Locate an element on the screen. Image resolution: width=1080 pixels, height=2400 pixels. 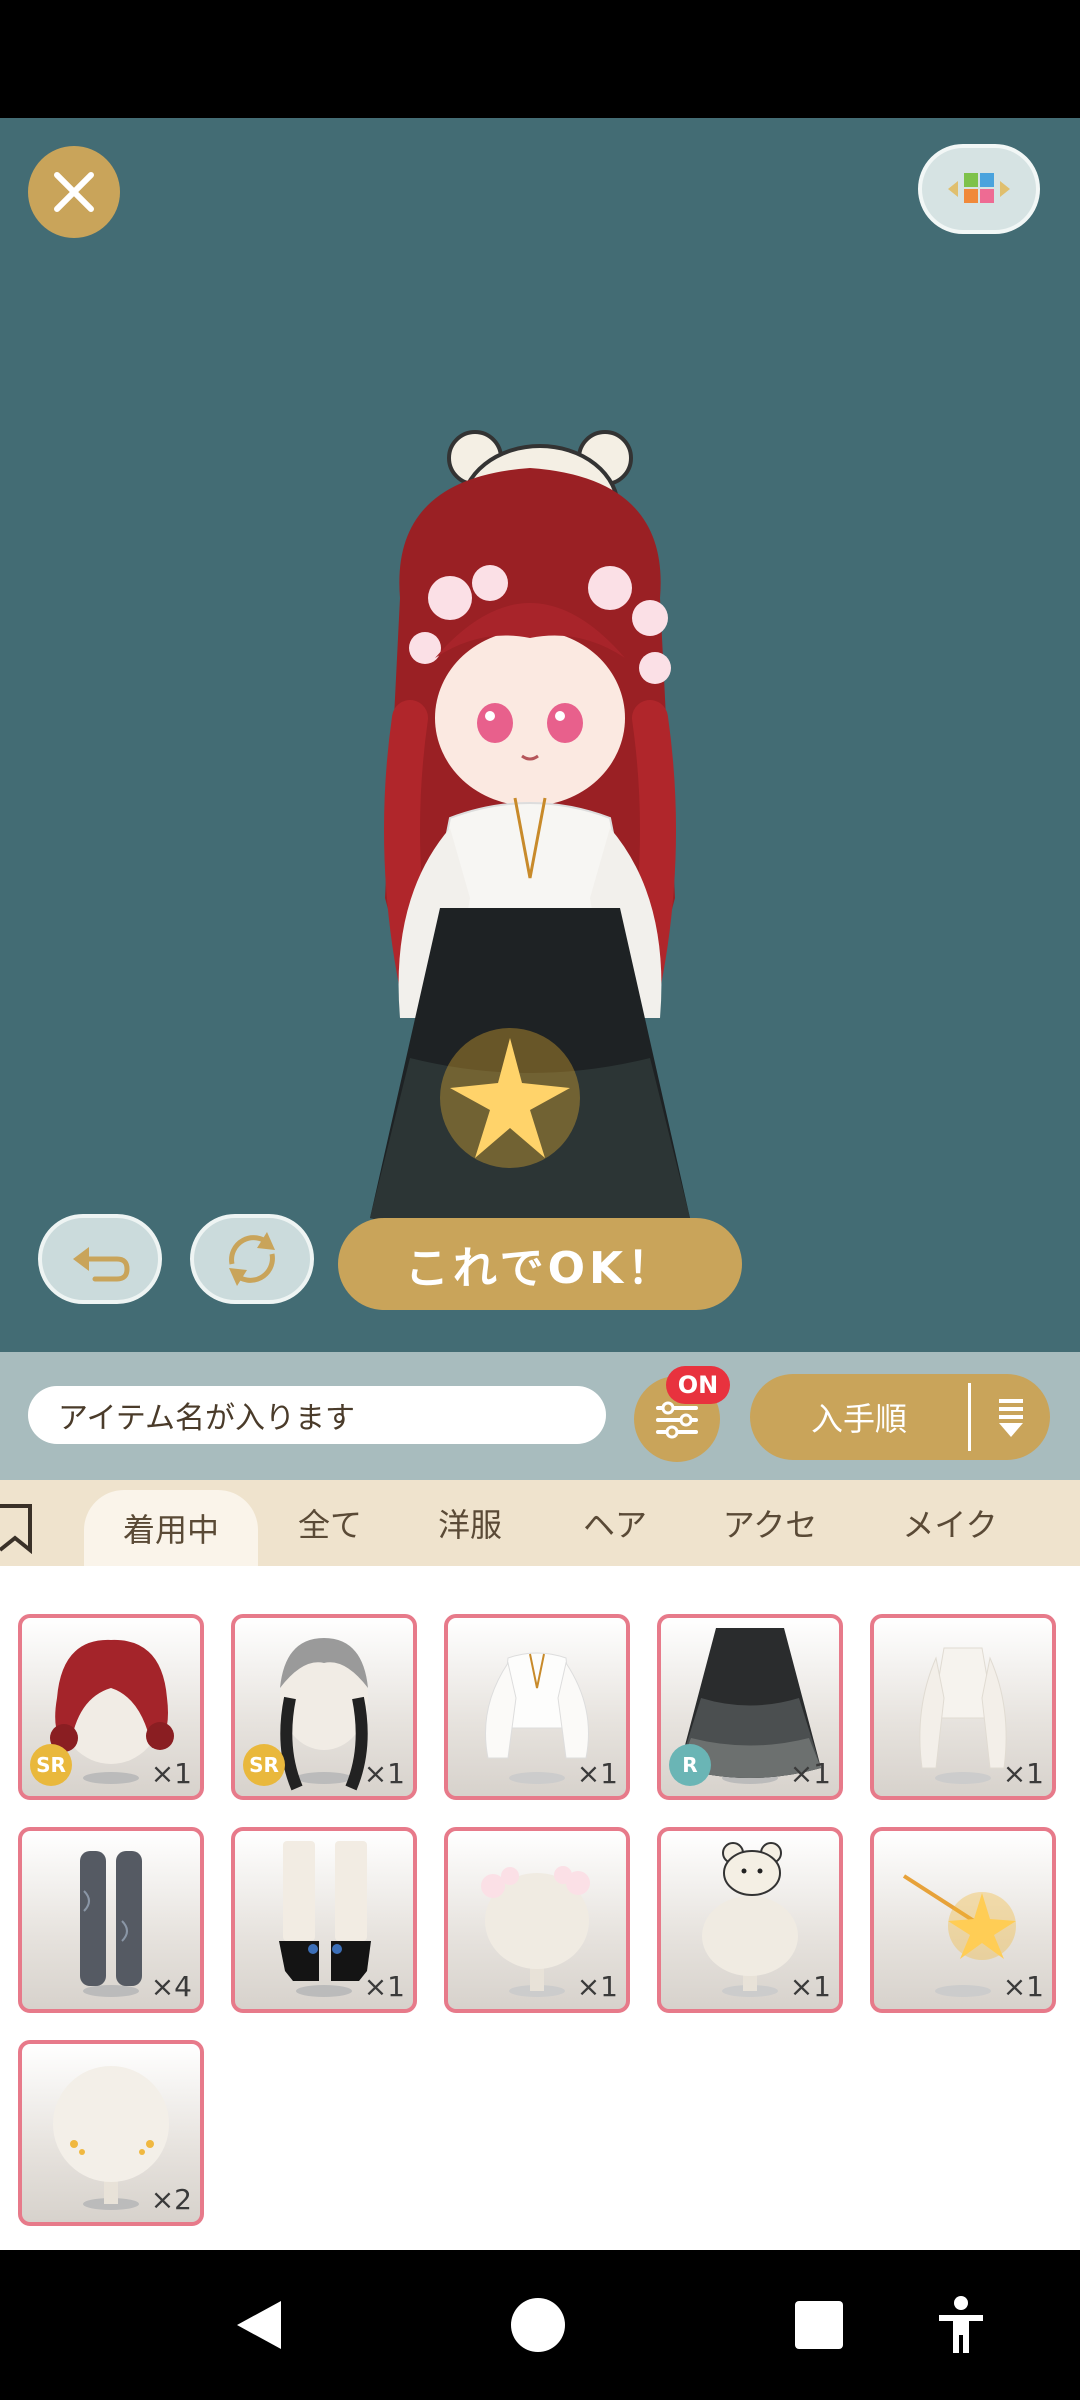
filter-on-badge: ON is located at coordinates (698, 1385).